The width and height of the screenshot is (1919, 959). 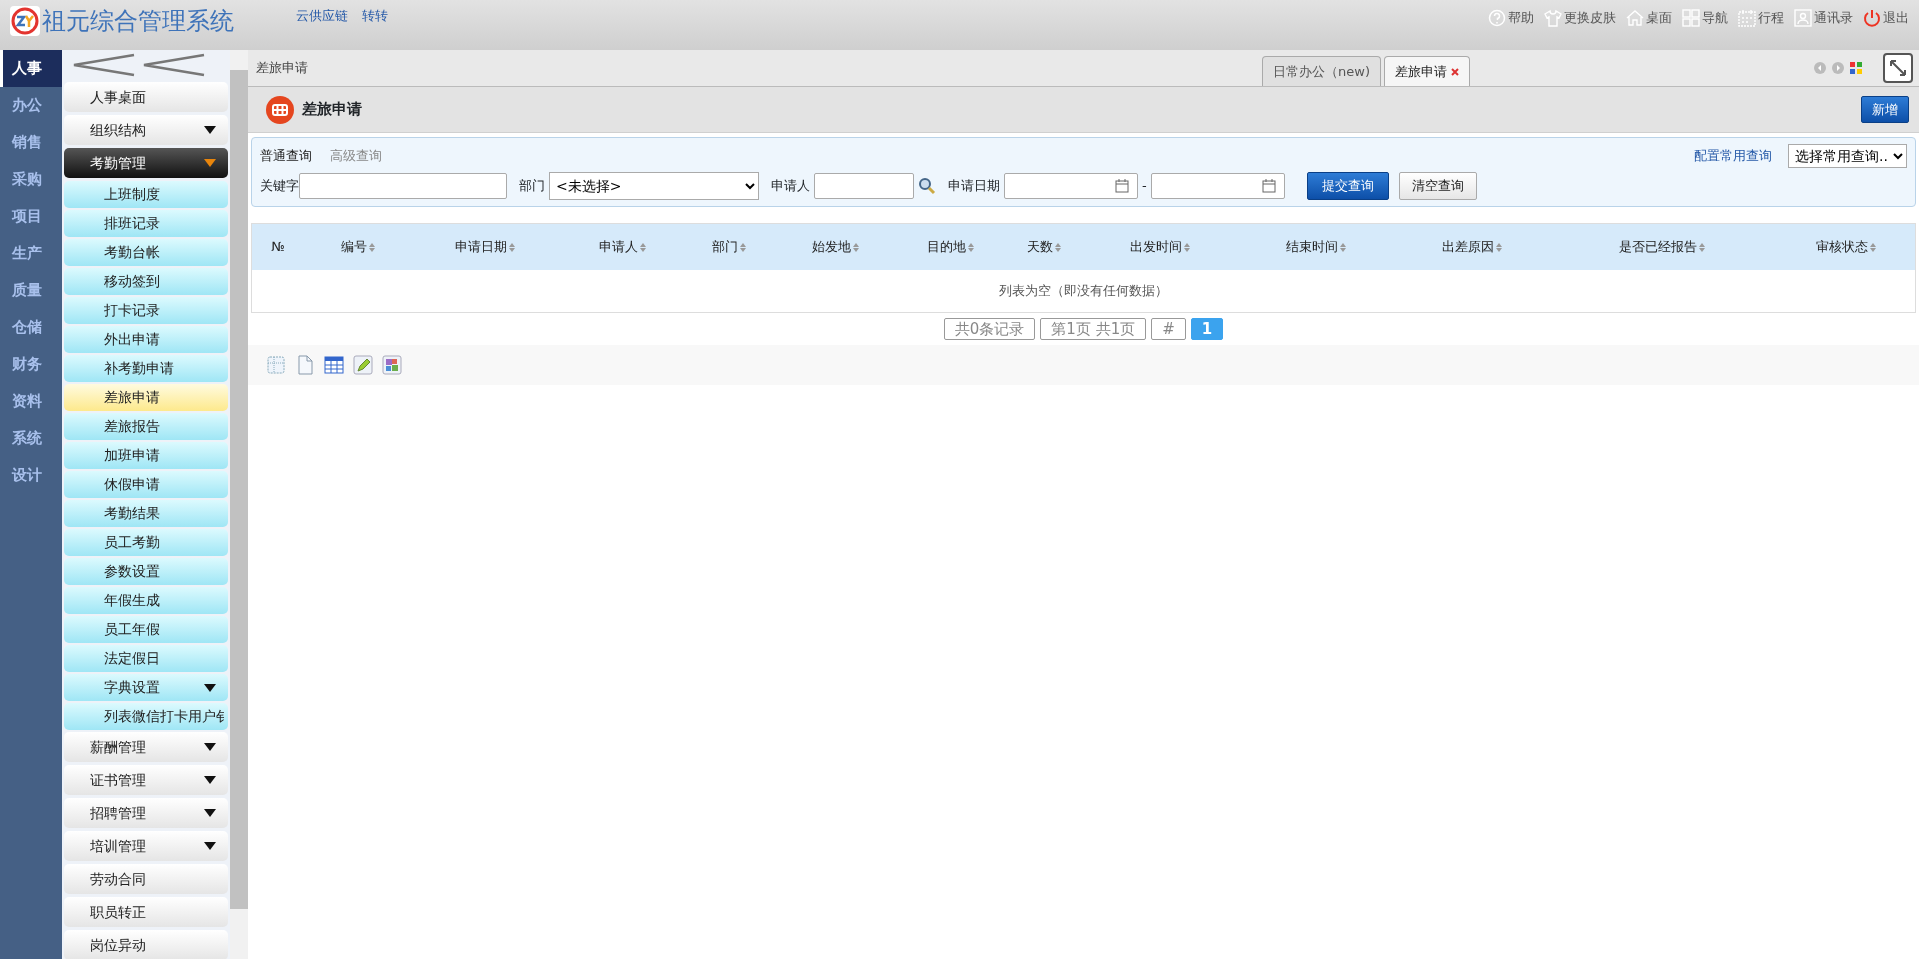 What do you see at coordinates (1168, 329) in the screenshot?
I see `jump-button: #` at bounding box center [1168, 329].